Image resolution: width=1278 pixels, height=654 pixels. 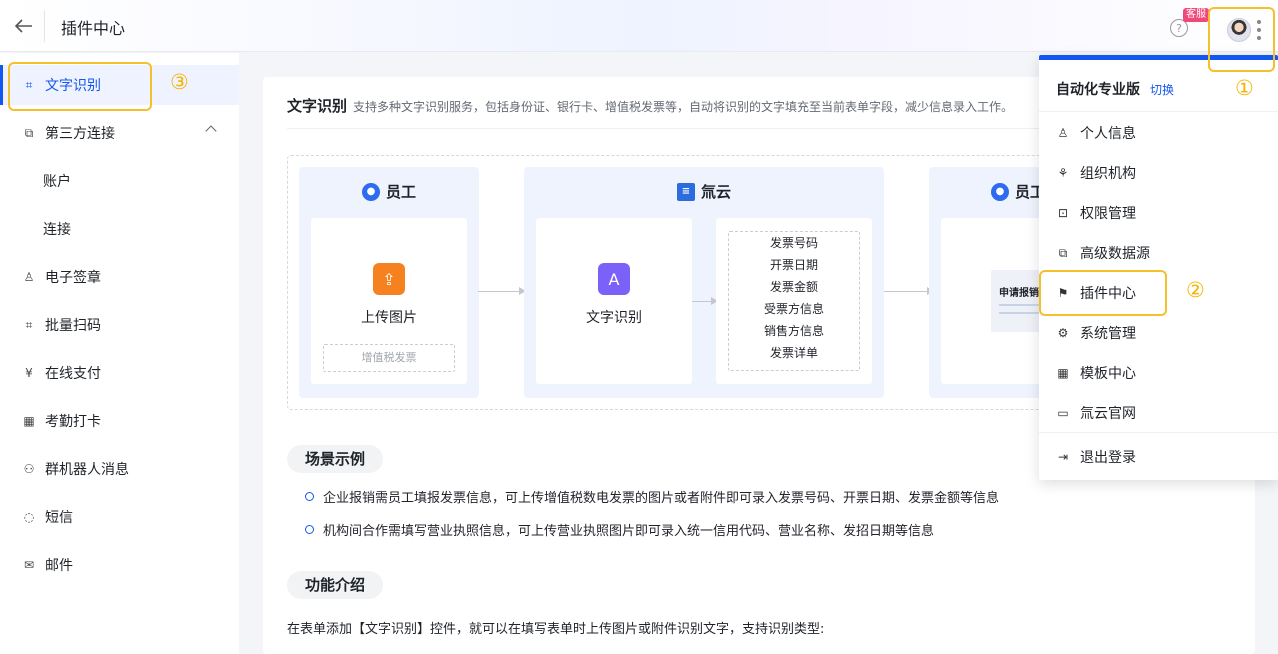 What do you see at coordinates (1063, 133) in the screenshot?
I see `user-icon: ♙` at bounding box center [1063, 133].